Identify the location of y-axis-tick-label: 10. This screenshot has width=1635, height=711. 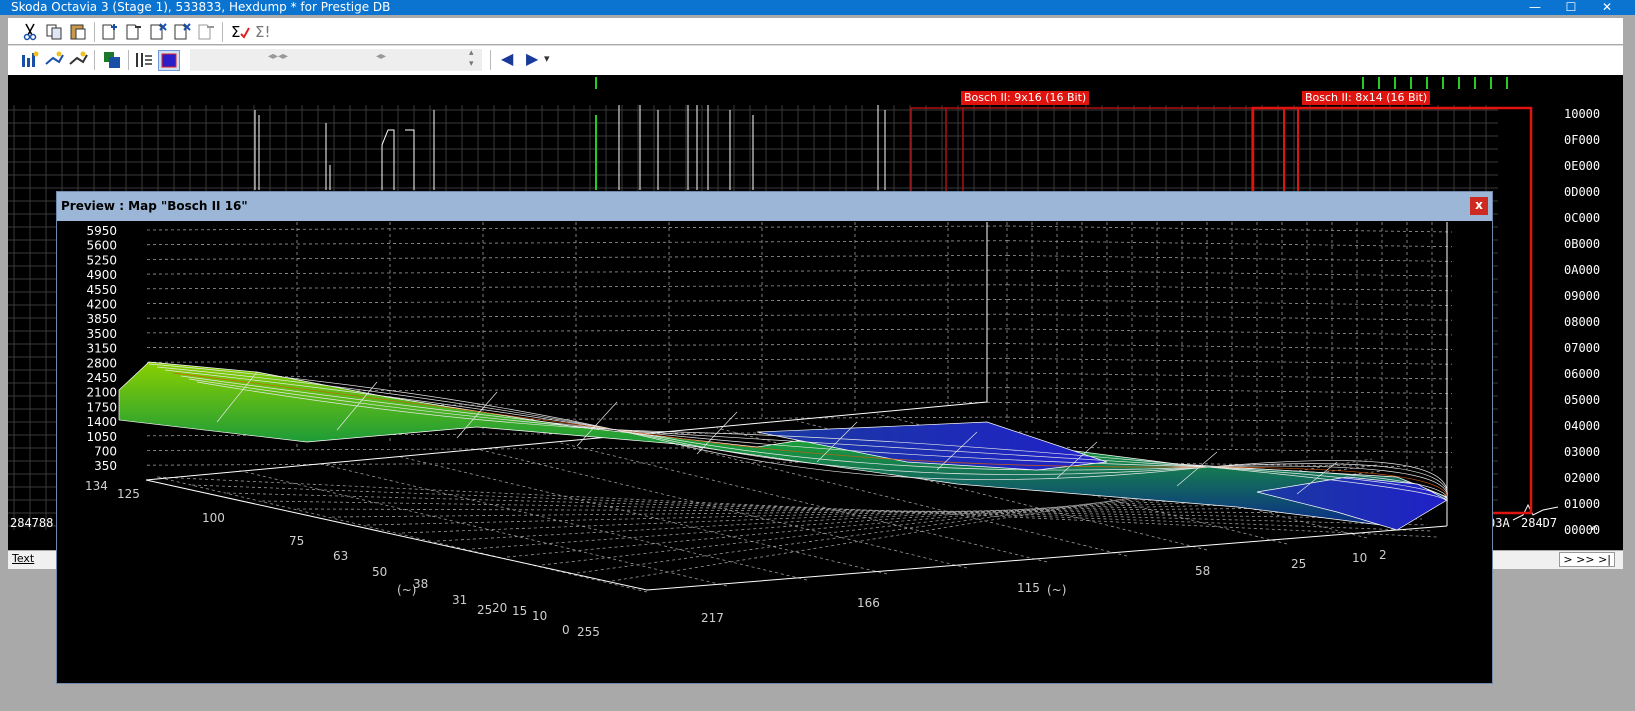
(539, 616).